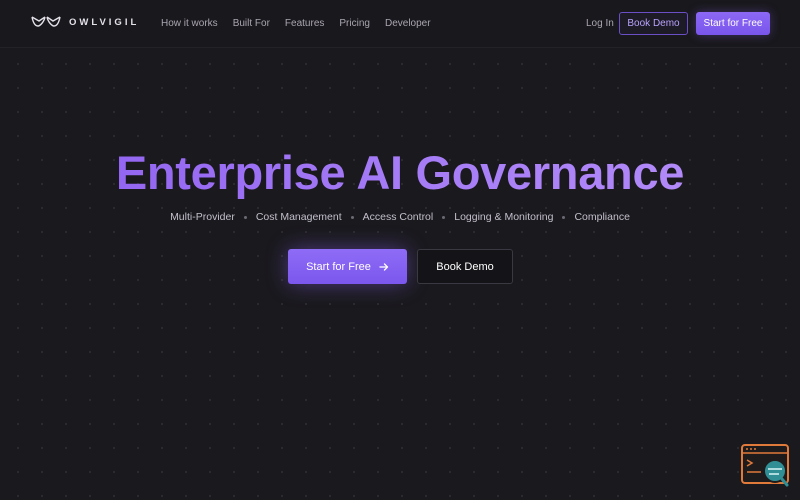 The height and width of the screenshot is (500, 800). What do you see at coordinates (602, 217) in the screenshot?
I see `feature-item: Compliance` at bounding box center [602, 217].